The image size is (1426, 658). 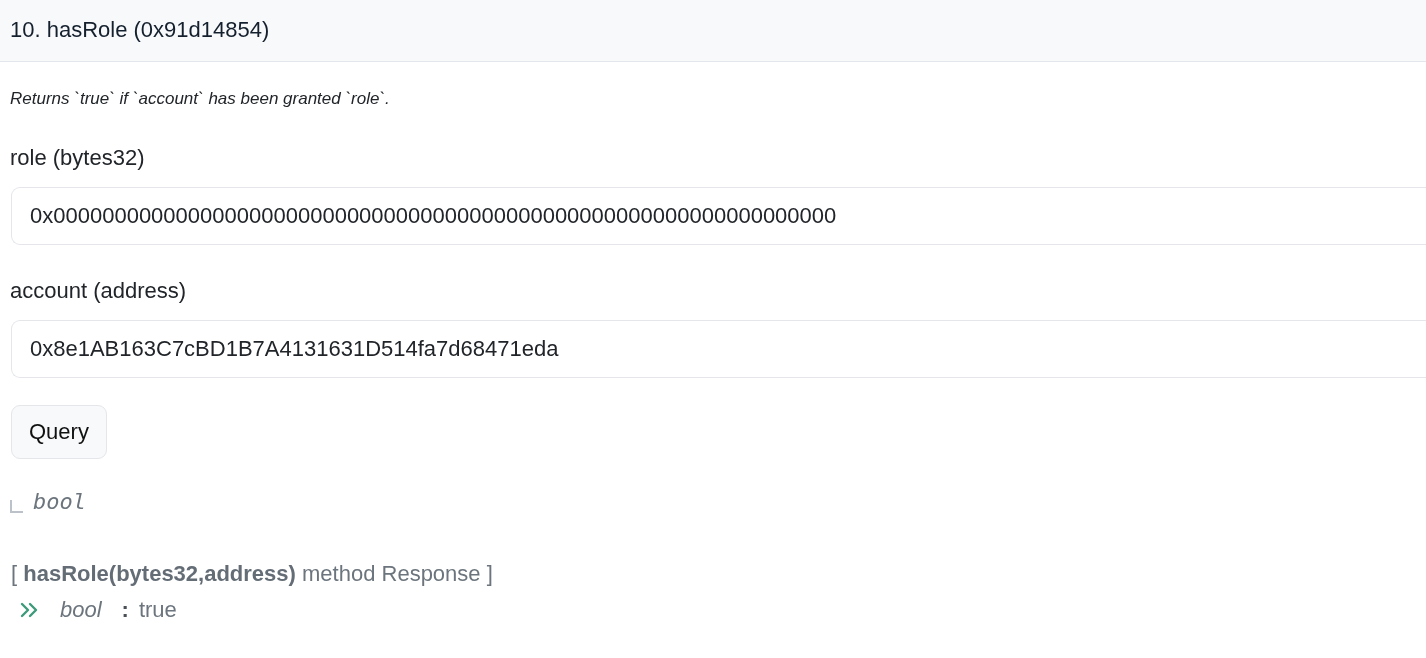 What do you see at coordinates (81, 610) in the screenshot?
I see `result-type: bool` at bounding box center [81, 610].